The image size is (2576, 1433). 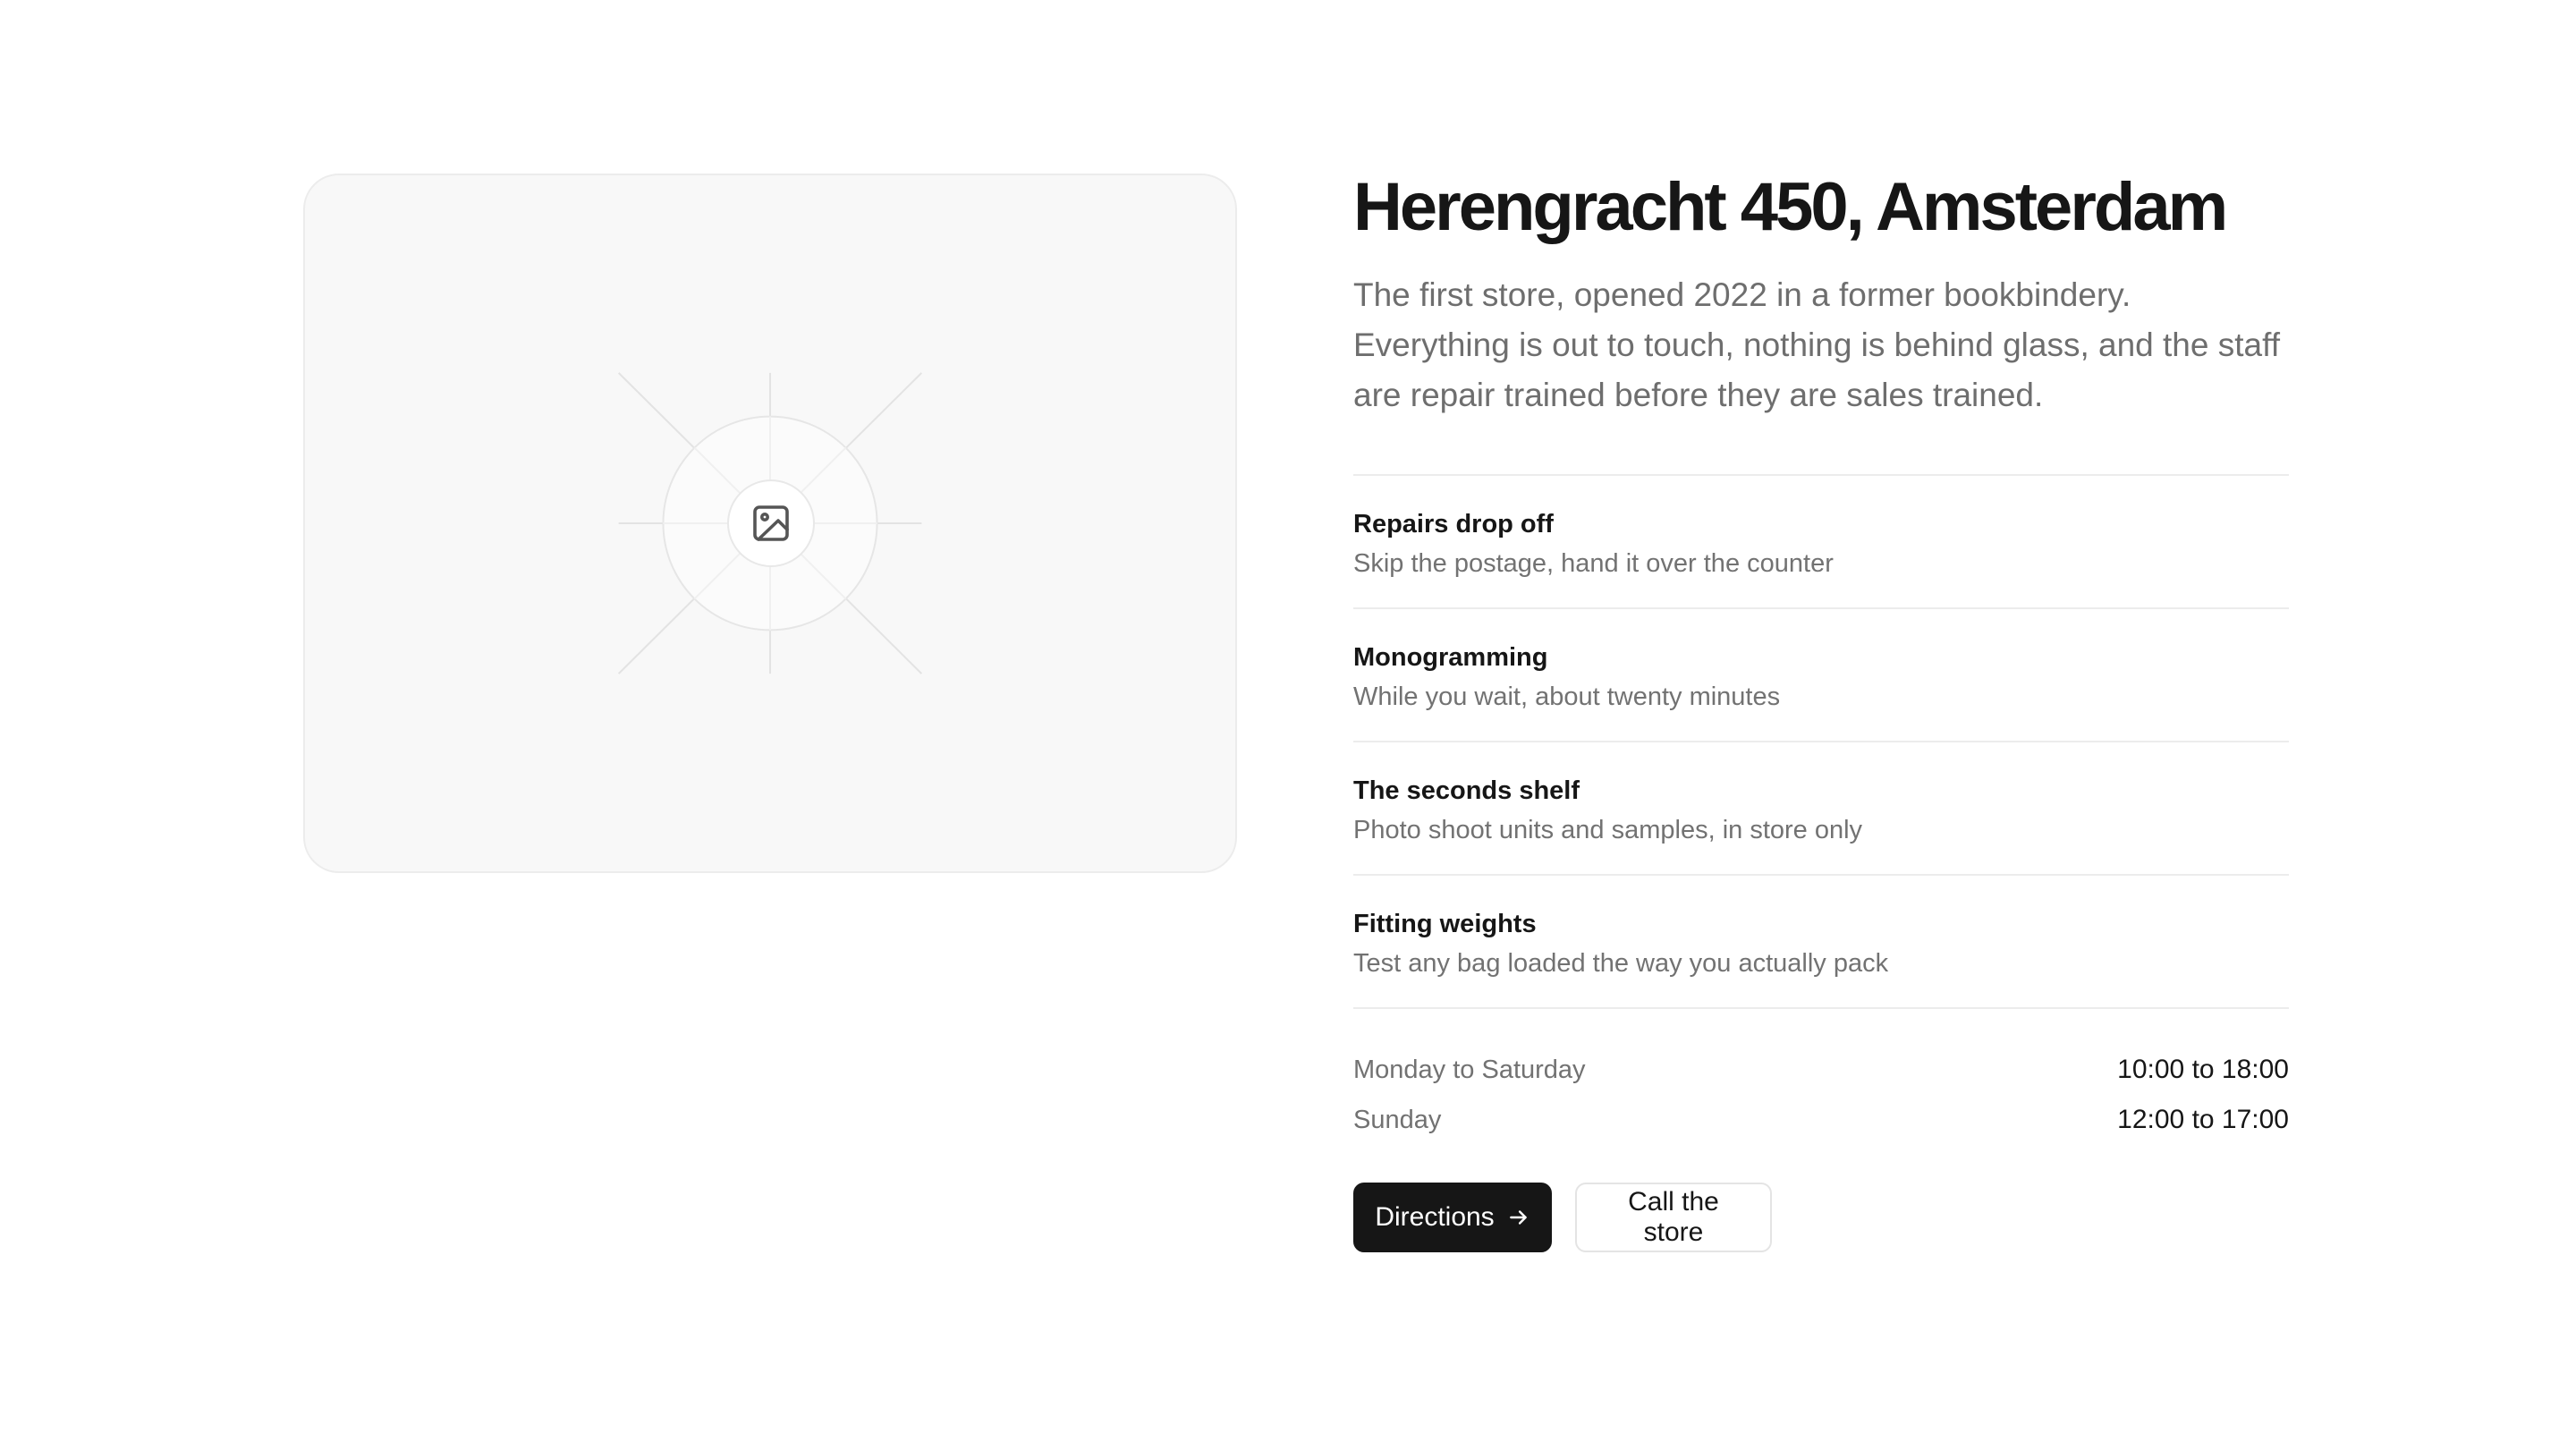 What do you see at coordinates (1518, 1217) in the screenshot?
I see `arrow-right-icon` at bounding box center [1518, 1217].